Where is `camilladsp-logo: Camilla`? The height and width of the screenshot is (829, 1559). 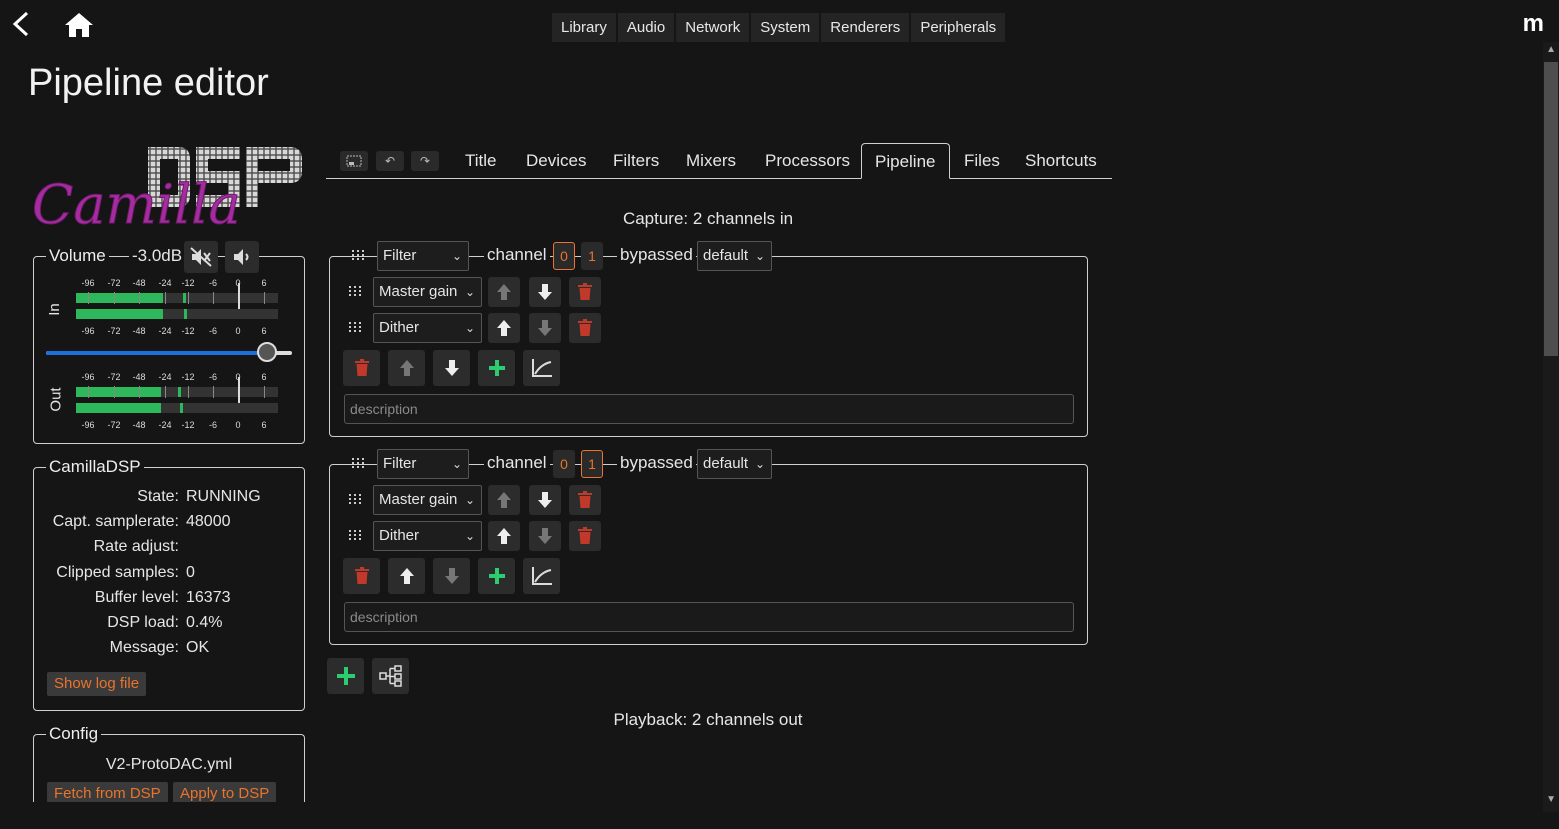 camilladsp-logo: Camilla is located at coordinates (170, 190).